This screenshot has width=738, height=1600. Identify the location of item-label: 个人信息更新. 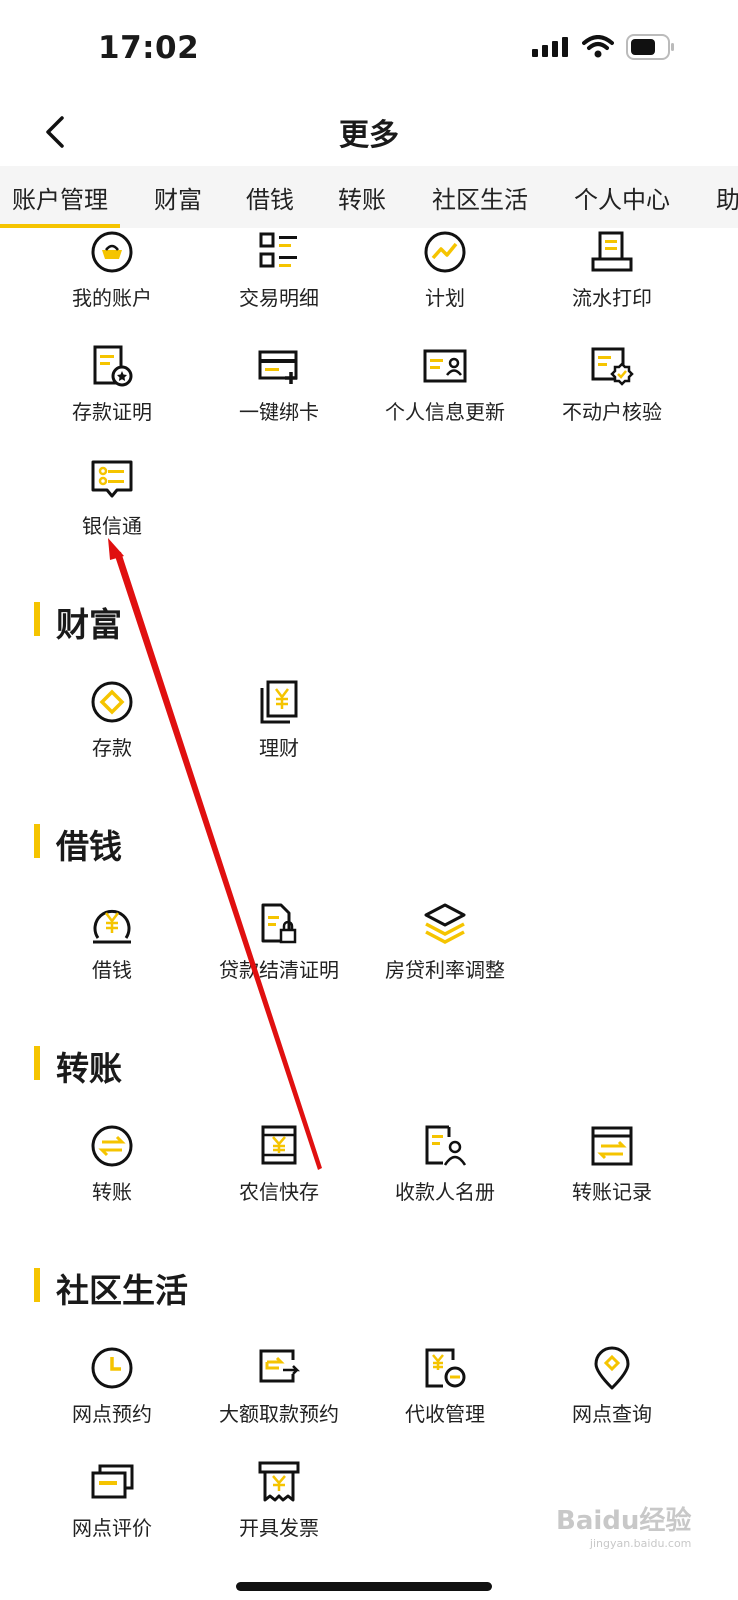
(445, 412).